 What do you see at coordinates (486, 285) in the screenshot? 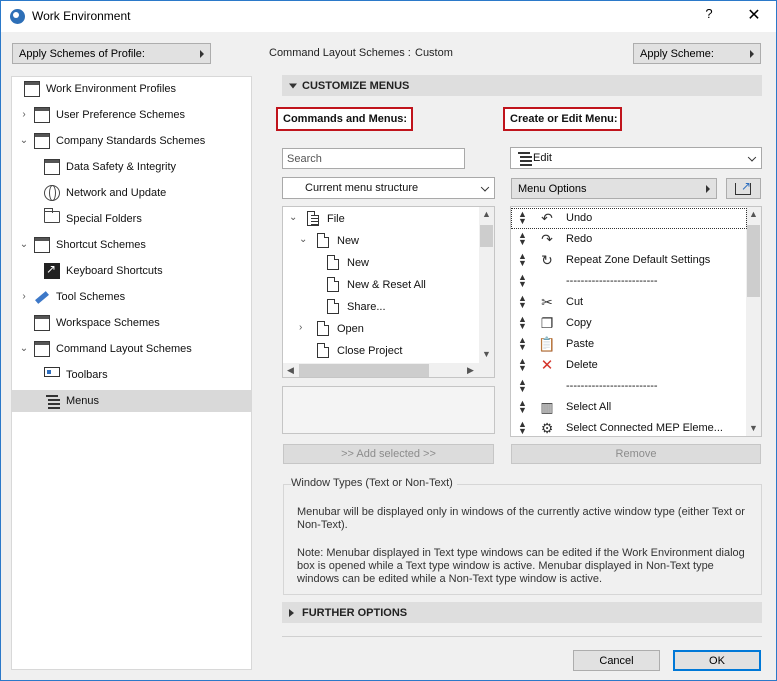
I see `commands-vertical-scrollbar: ▲ ▼` at bounding box center [486, 285].